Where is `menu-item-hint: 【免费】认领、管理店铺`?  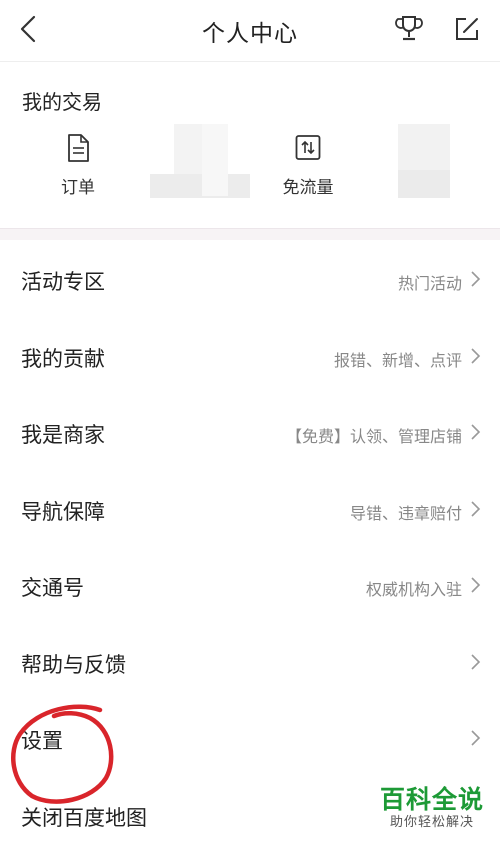 menu-item-hint: 【免费】认领、管理店铺 is located at coordinates (373, 436).